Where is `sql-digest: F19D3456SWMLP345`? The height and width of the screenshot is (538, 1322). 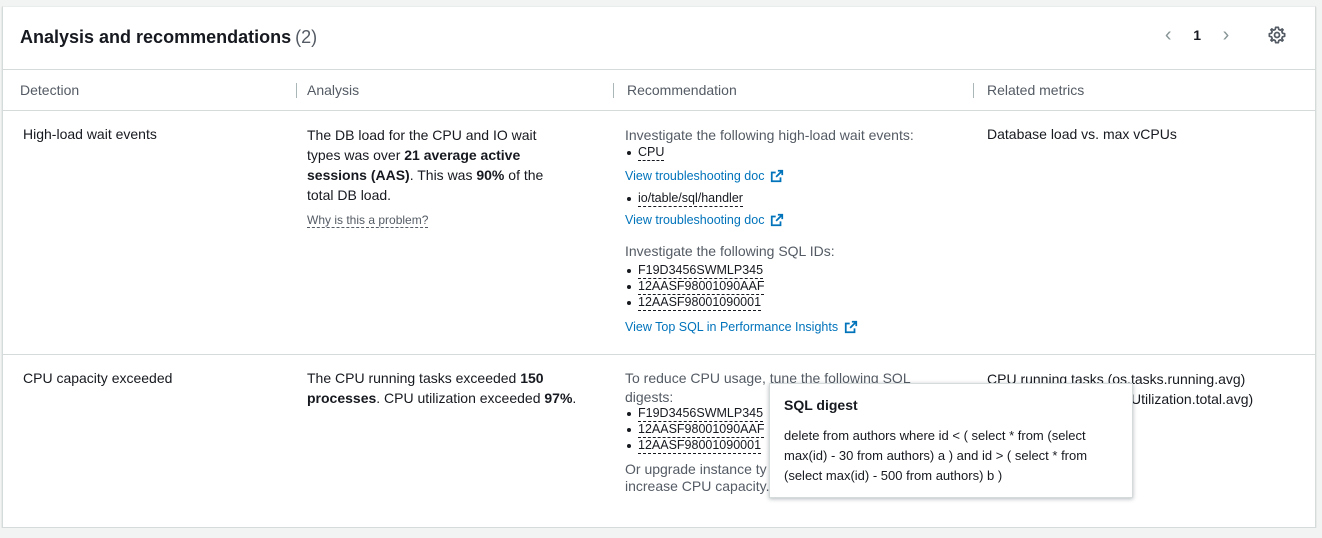 sql-digest: F19D3456SWMLP345 is located at coordinates (701, 414).